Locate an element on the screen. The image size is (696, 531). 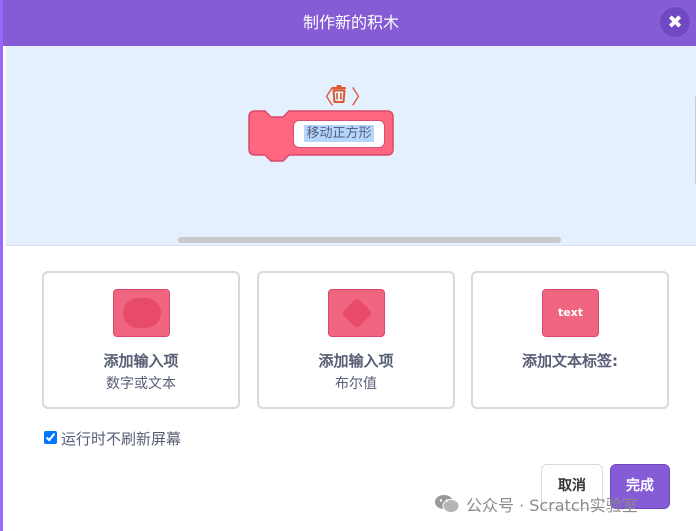
wechat-icon is located at coordinates (447, 504).